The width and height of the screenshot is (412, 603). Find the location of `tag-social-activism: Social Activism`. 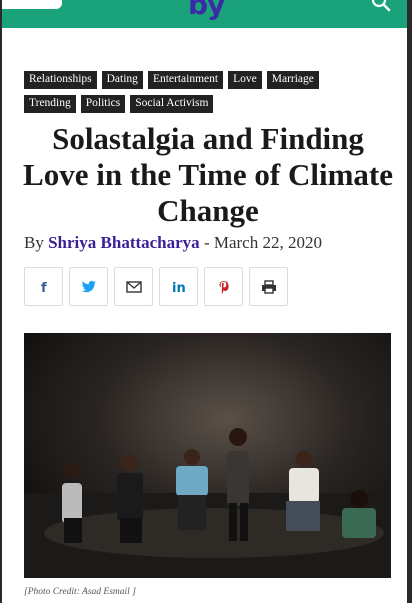

tag-social-activism: Social Activism is located at coordinates (172, 104).